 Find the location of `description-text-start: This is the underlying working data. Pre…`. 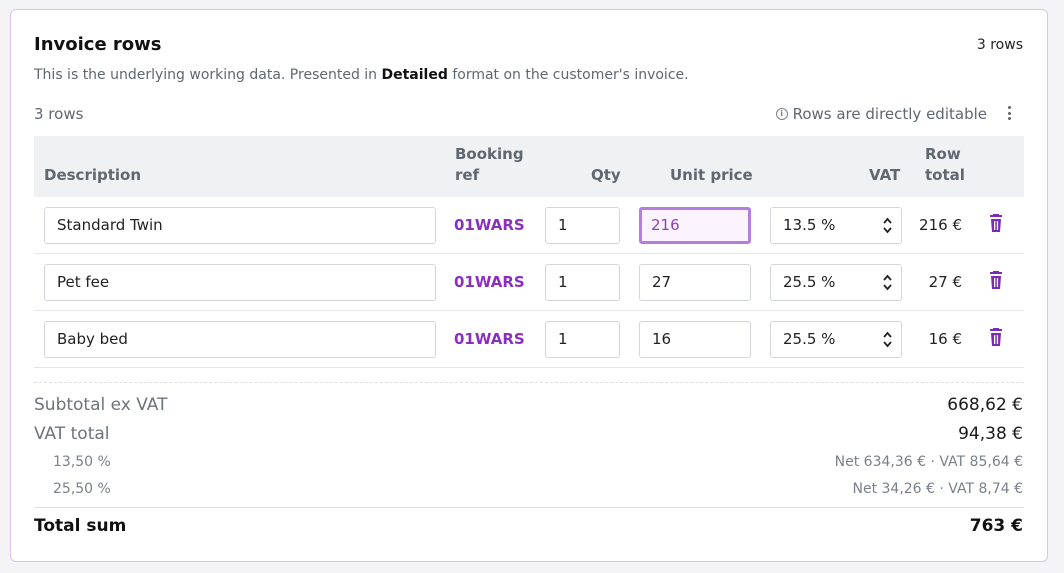

description-text-start: This is the underlying working data. Pre… is located at coordinates (208, 75).